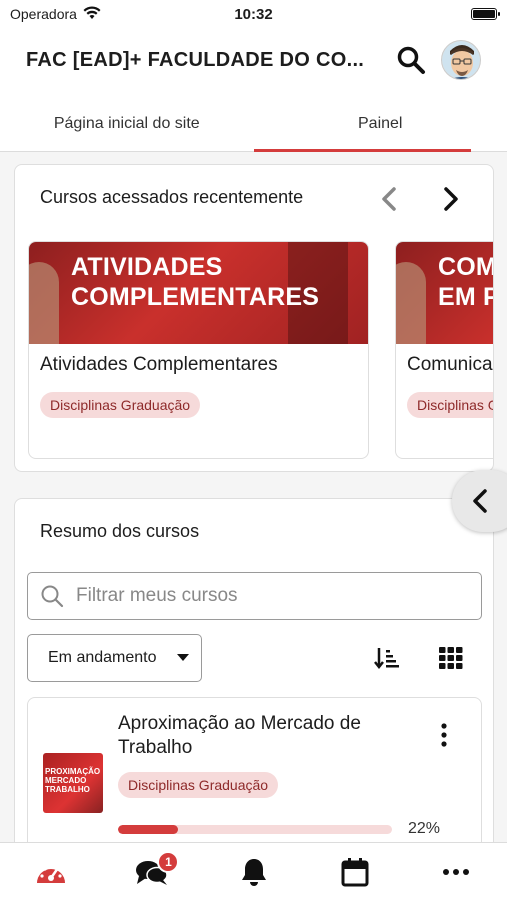 Image resolution: width=507 pixels, height=900 pixels. Describe the element at coordinates (195, 282) in the screenshot. I see `course-image-text: ATIVIDADES COMPLEMENTARES` at that location.